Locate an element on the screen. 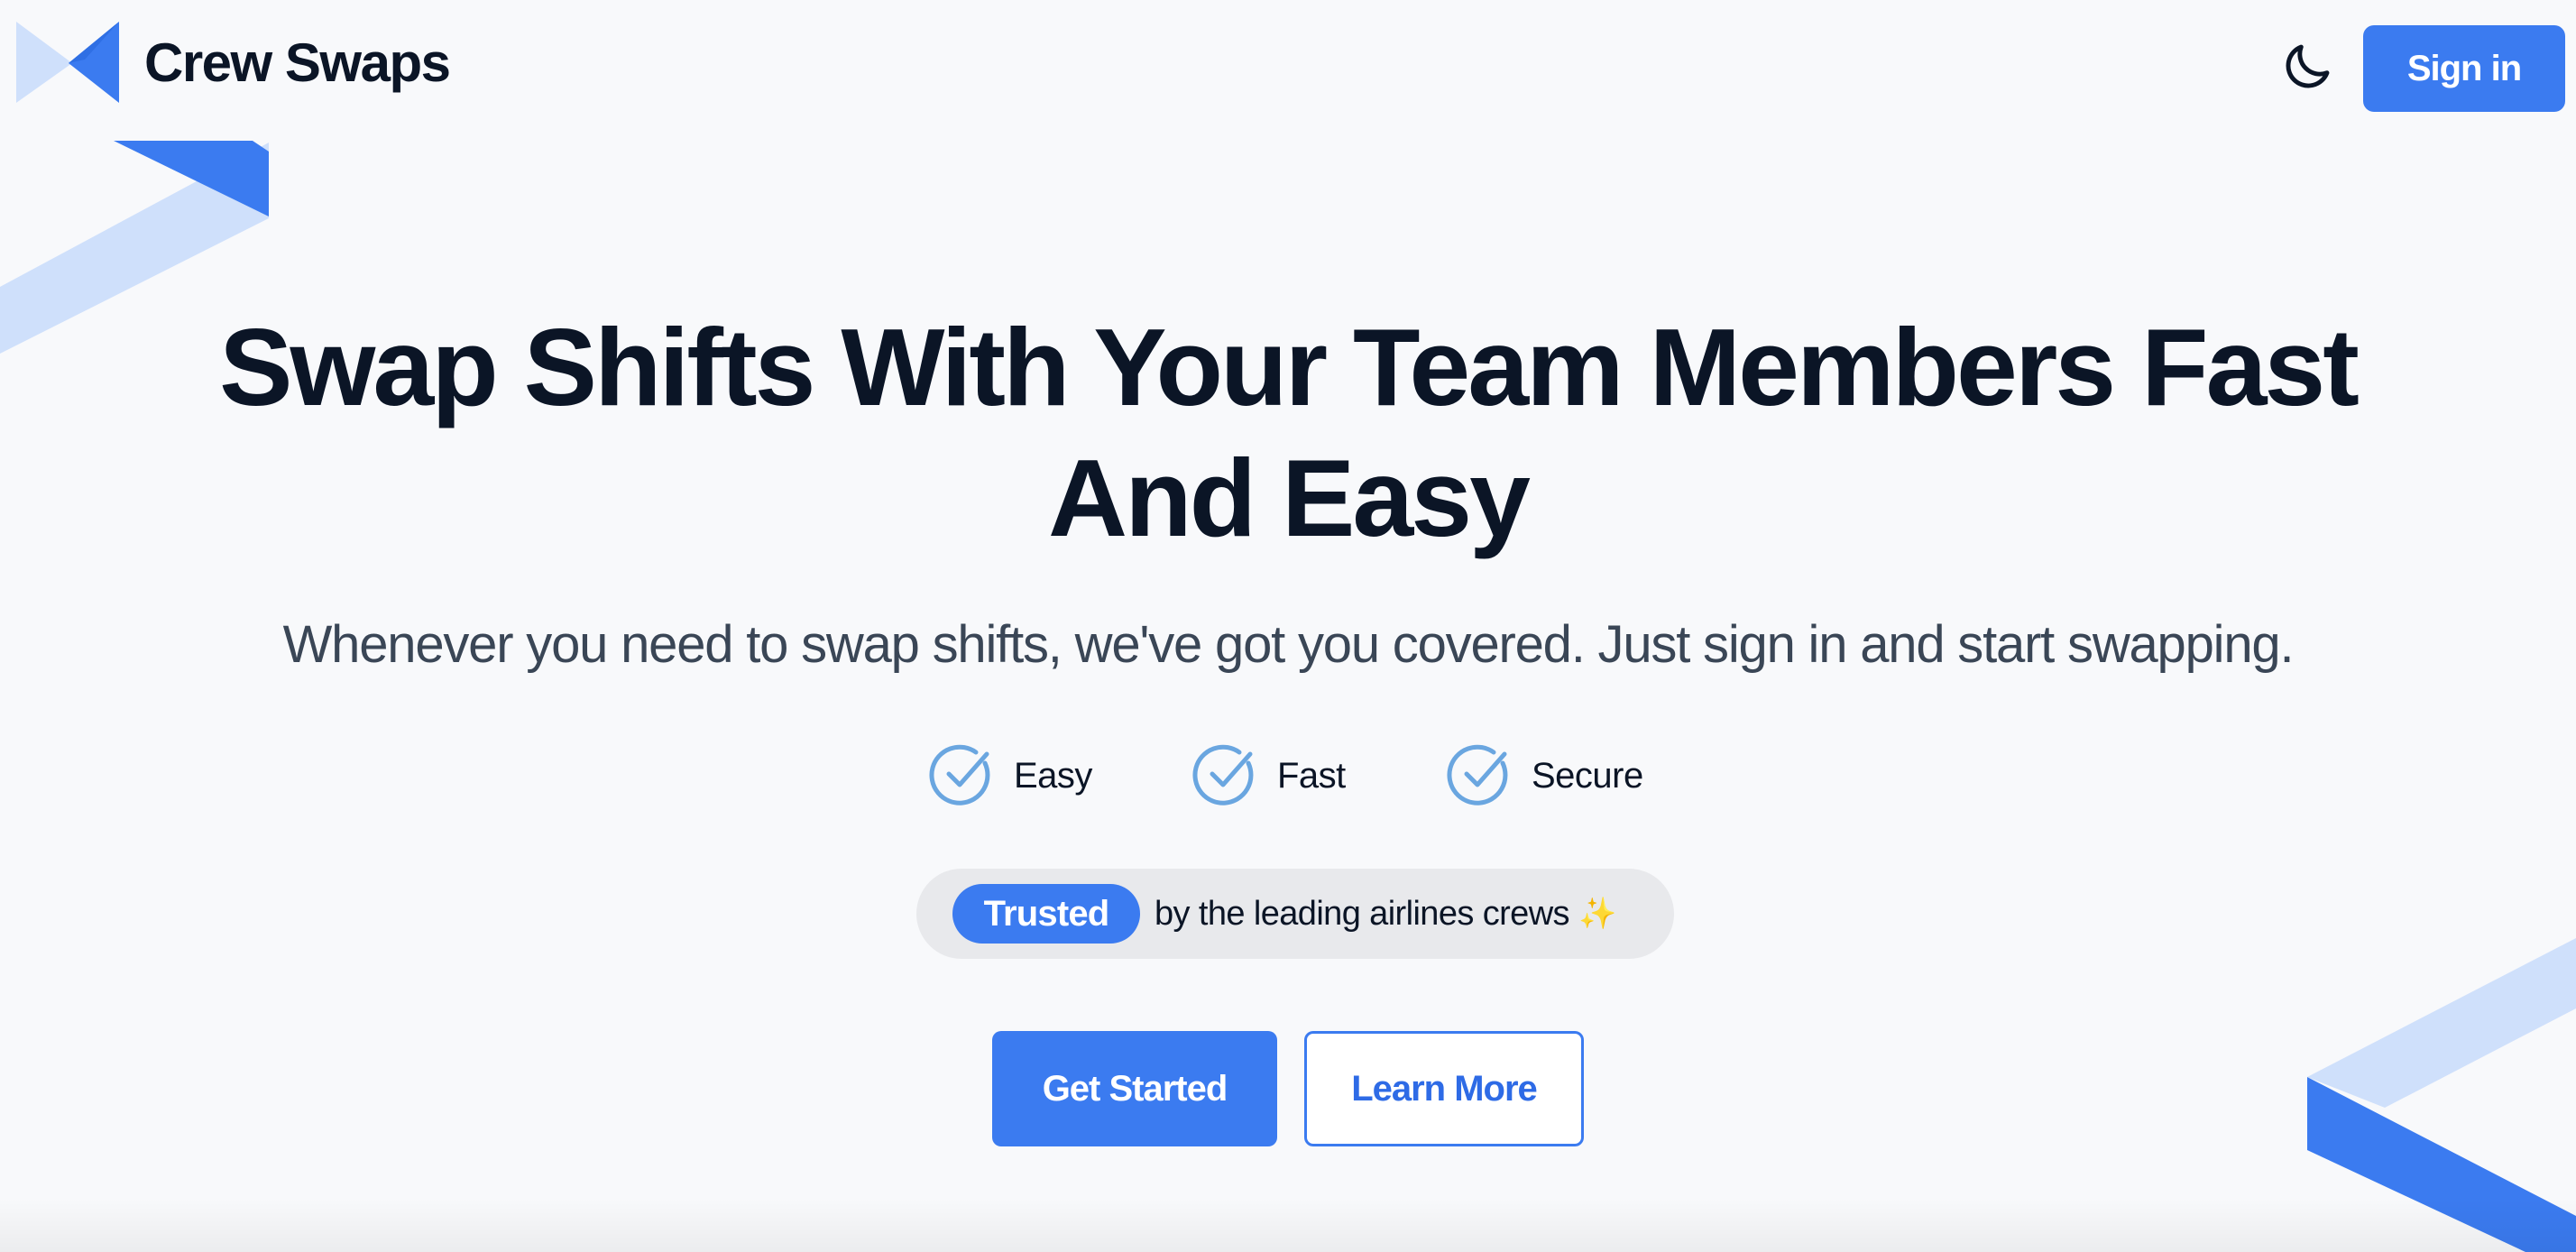 The width and height of the screenshot is (2576, 1252). ribbon-bottom-right-light is located at coordinates (2442, 1023).